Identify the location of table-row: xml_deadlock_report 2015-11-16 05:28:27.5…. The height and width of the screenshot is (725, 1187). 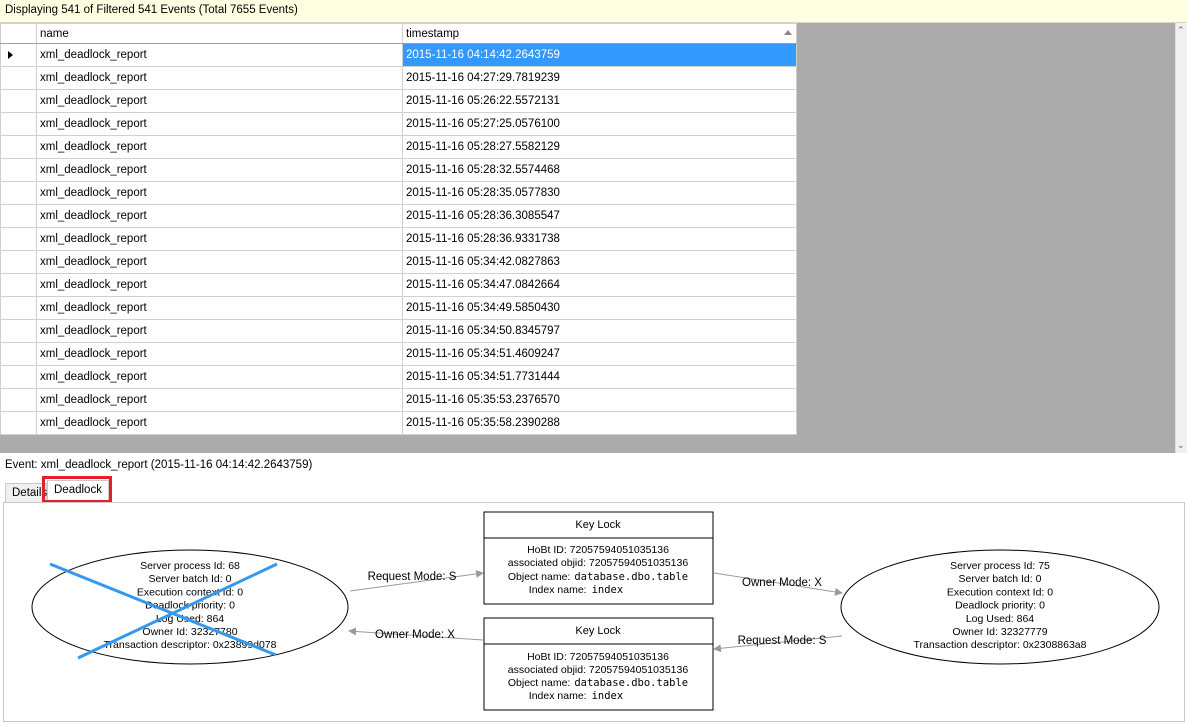
(398, 147).